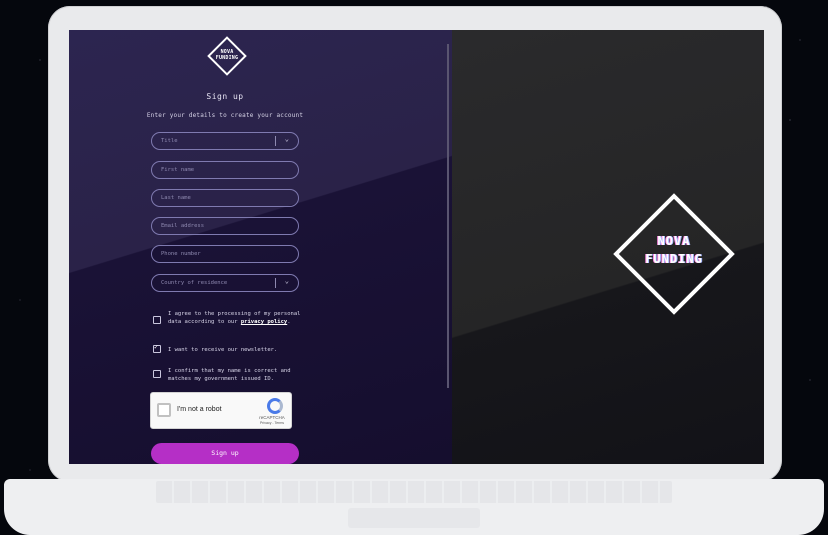 Image resolution: width=828 pixels, height=535 pixels. I want to click on email-placeholder: Email address, so click(183, 226).